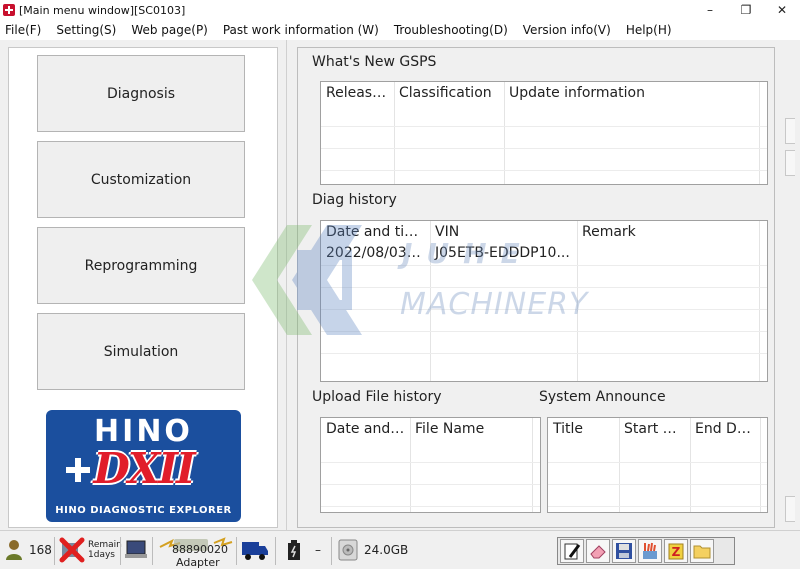 The height and width of the screenshot is (569, 800). I want to click on menu-web-page: Web page(P), so click(169, 30).